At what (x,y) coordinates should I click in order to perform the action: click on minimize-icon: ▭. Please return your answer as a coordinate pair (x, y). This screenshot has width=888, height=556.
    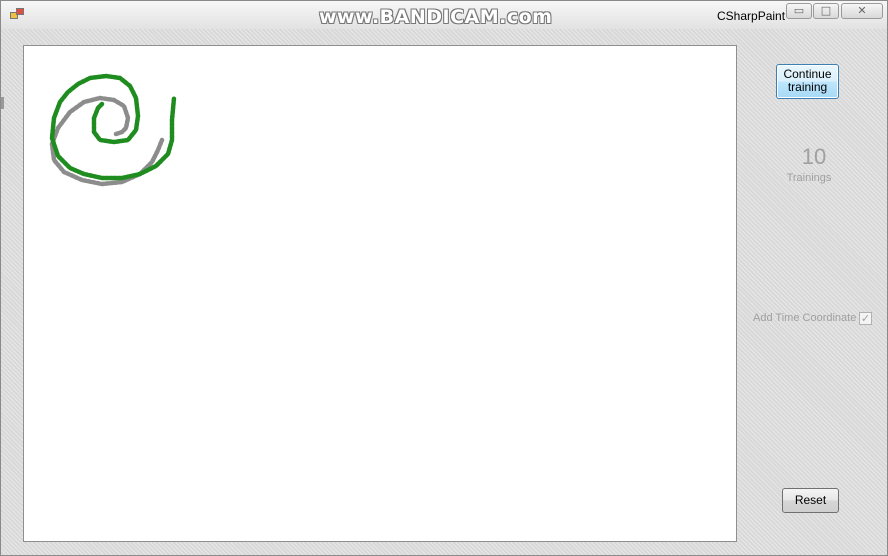
    Looking at the image, I should click on (799, 10).